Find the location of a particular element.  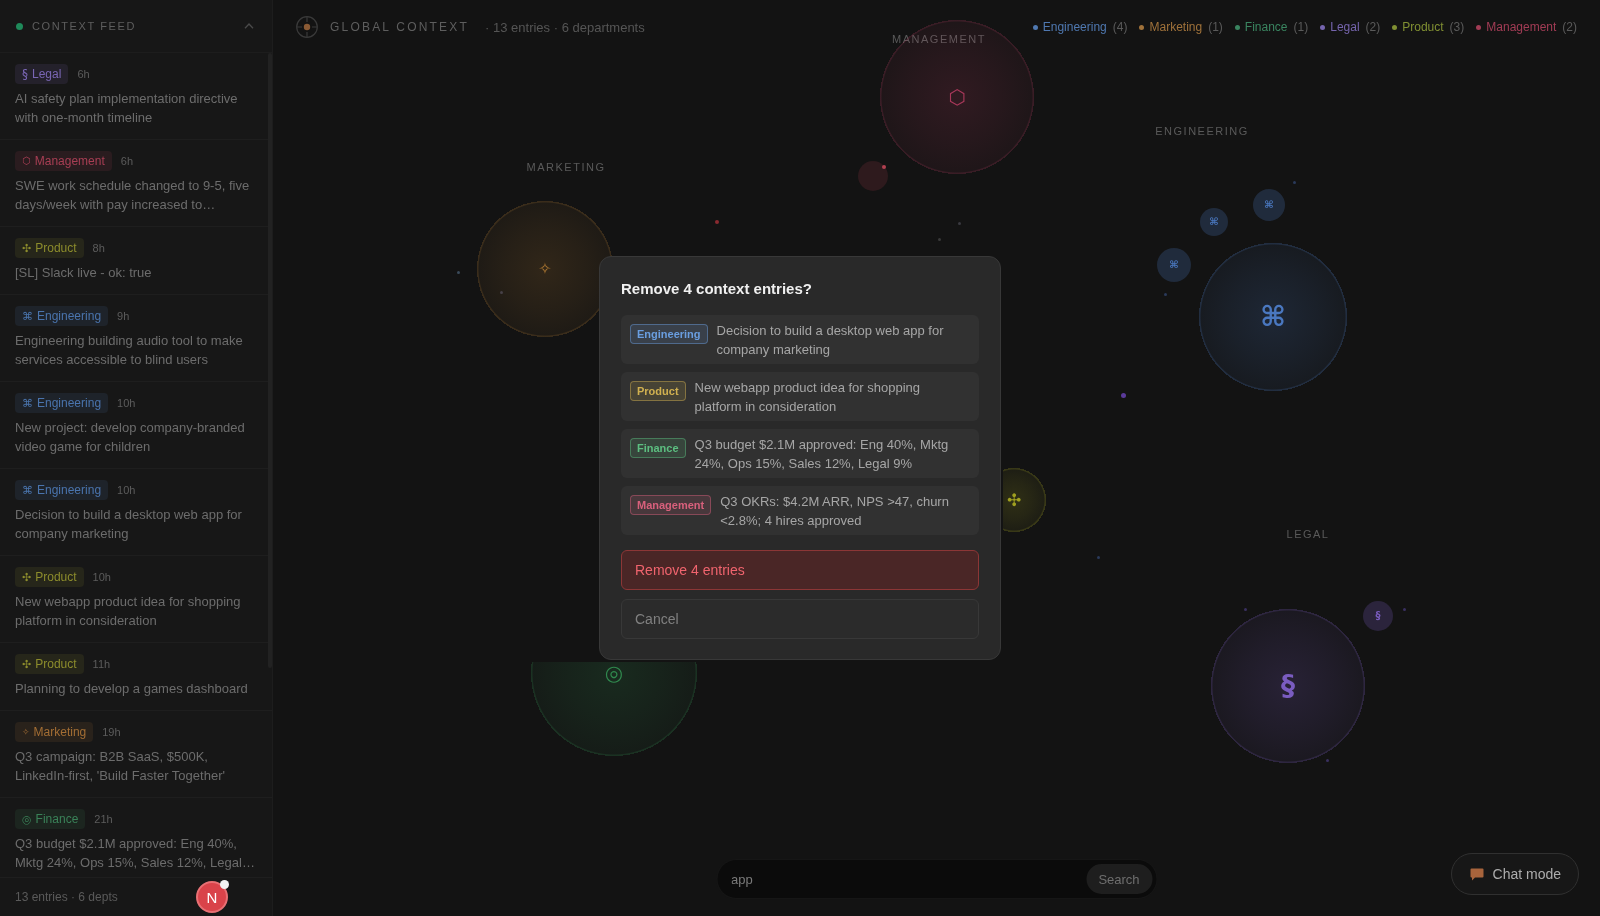

entry-text: Planning to develop a games dashboard is located at coordinates (132, 689).